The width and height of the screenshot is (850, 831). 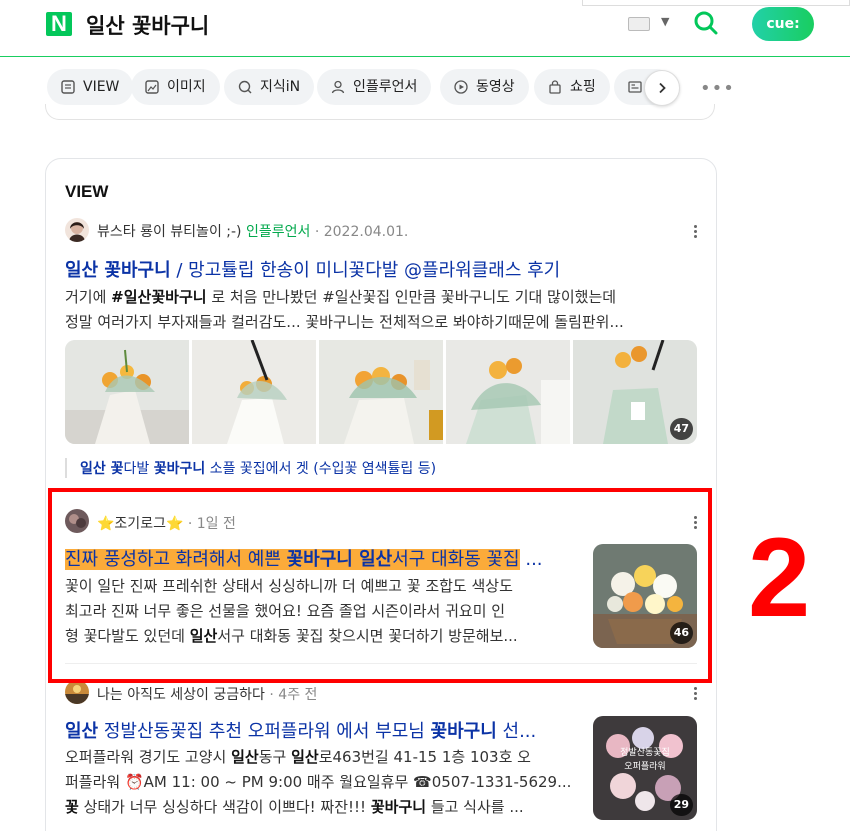 What do you see at coordinates (639, 24) in the screenshot?
I see `keyboard-icon` at bounding box center [639, 24].